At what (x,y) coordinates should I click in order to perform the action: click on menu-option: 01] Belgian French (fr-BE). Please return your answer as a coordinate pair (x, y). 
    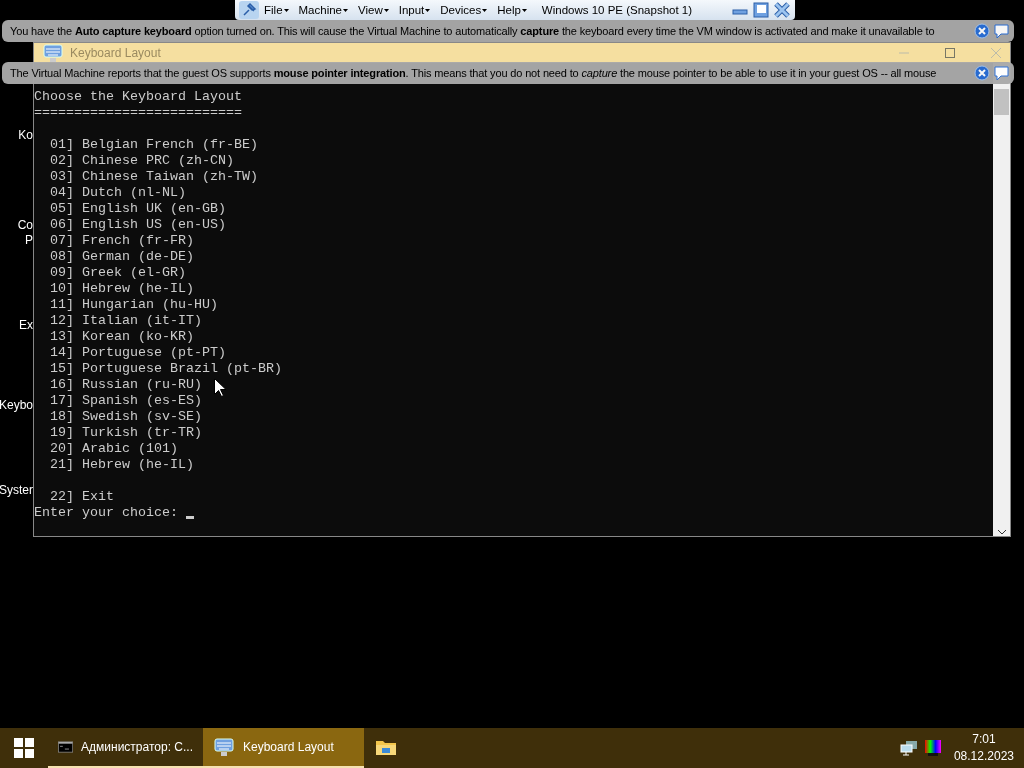
    Looking at the image, I should click on (146, 145).